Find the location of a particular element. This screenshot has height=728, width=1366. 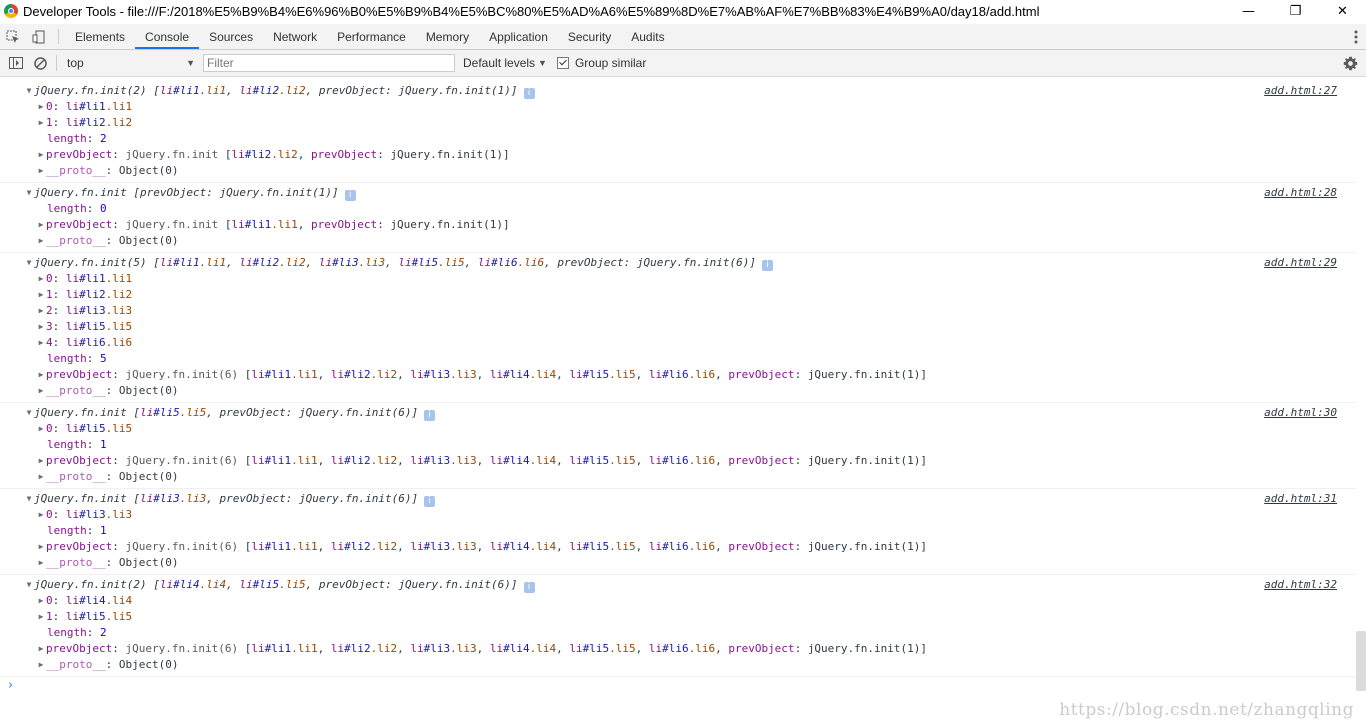

inspect-element-icon is located at coordinates (13, 36).